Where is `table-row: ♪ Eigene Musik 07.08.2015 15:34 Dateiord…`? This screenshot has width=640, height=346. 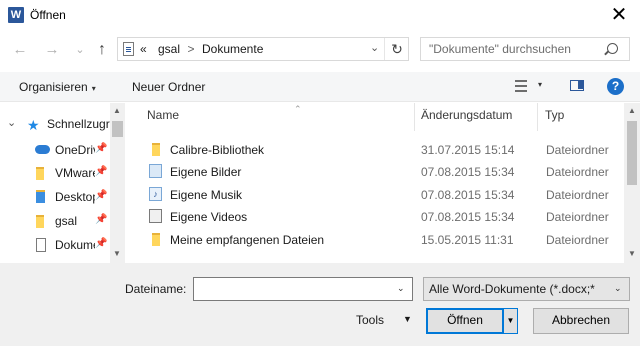 table-row: ♪ Eigene Musik 07.08.2015 15:34 Dateiord… is located at coordinates (382, 195).